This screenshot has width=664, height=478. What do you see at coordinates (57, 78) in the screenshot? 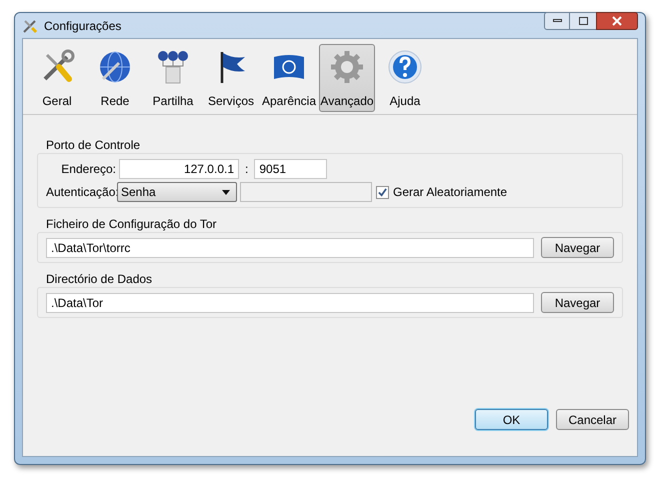
I see `toolbar-tab: Geral` at bounding box center [57, 78].